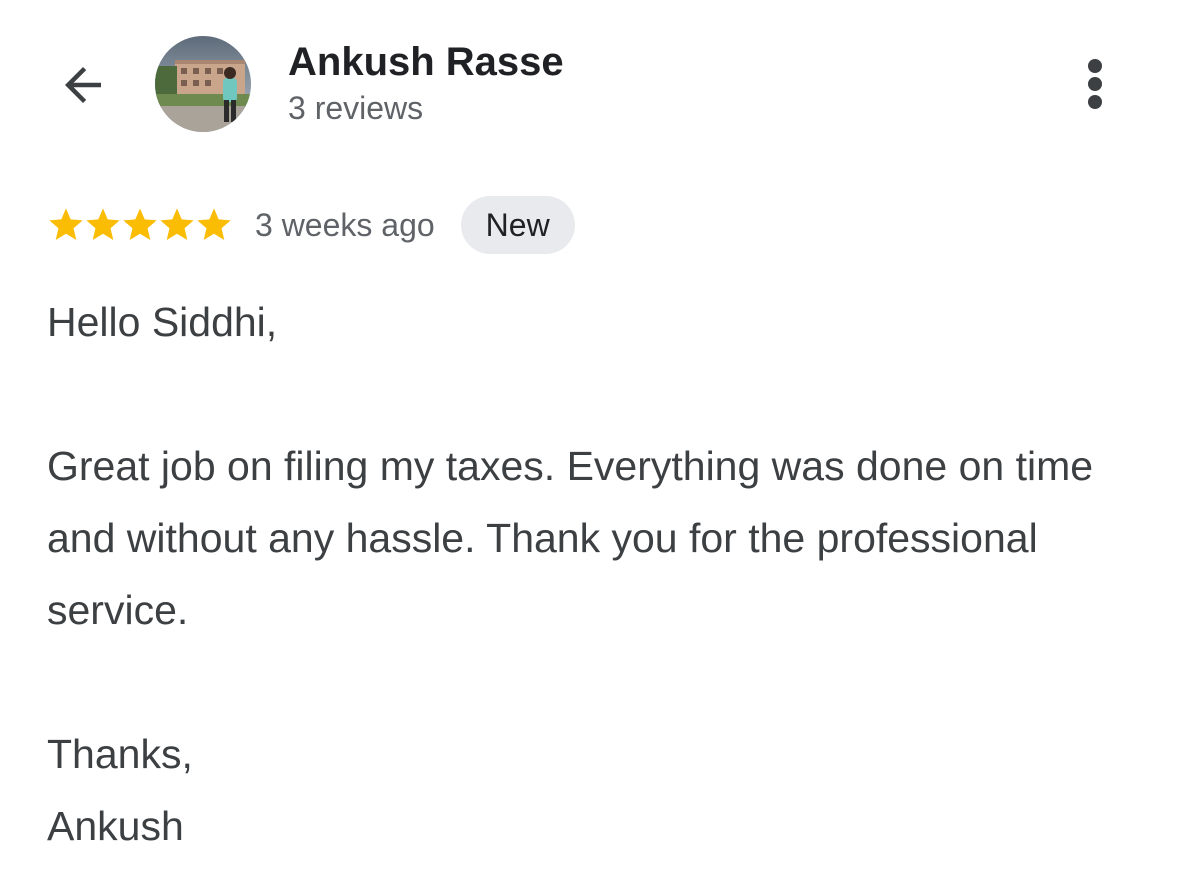 Image resolution: width=1178 pixels, height=887 pixels. Describe the element at coordinates (517, 225) in the screenshot. I see `new-badge: New` at that location.